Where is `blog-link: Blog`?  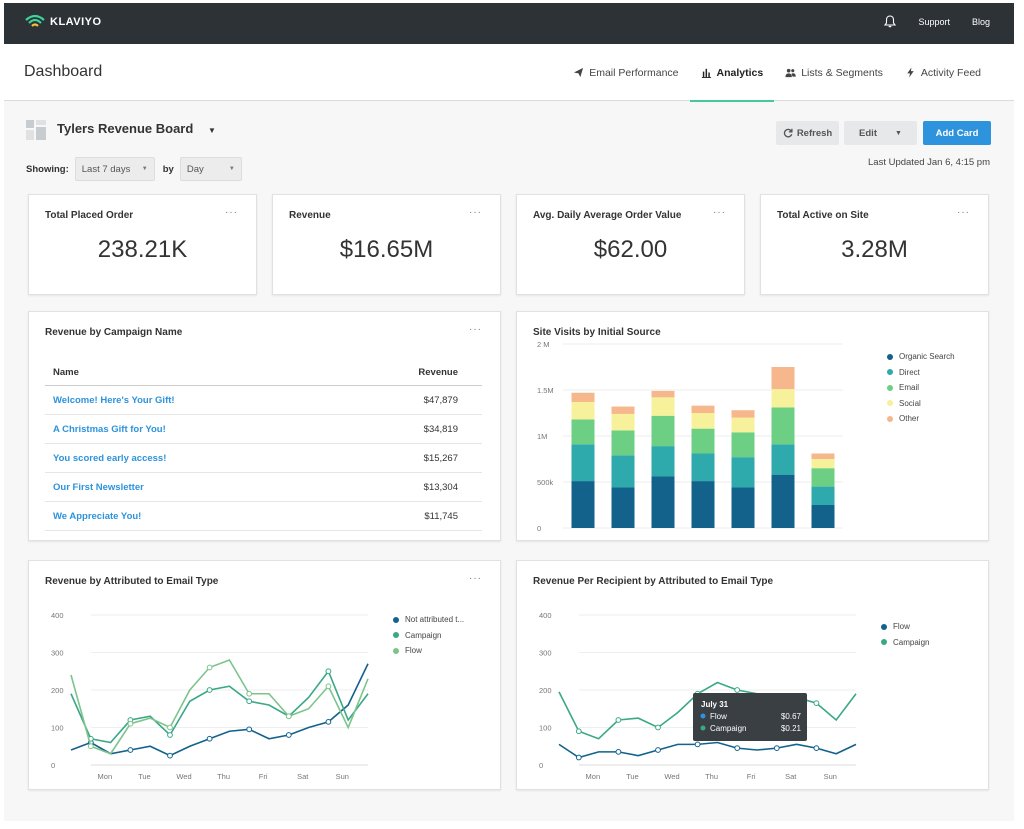 blog-link: Blog is located at coordinates (981, 22).